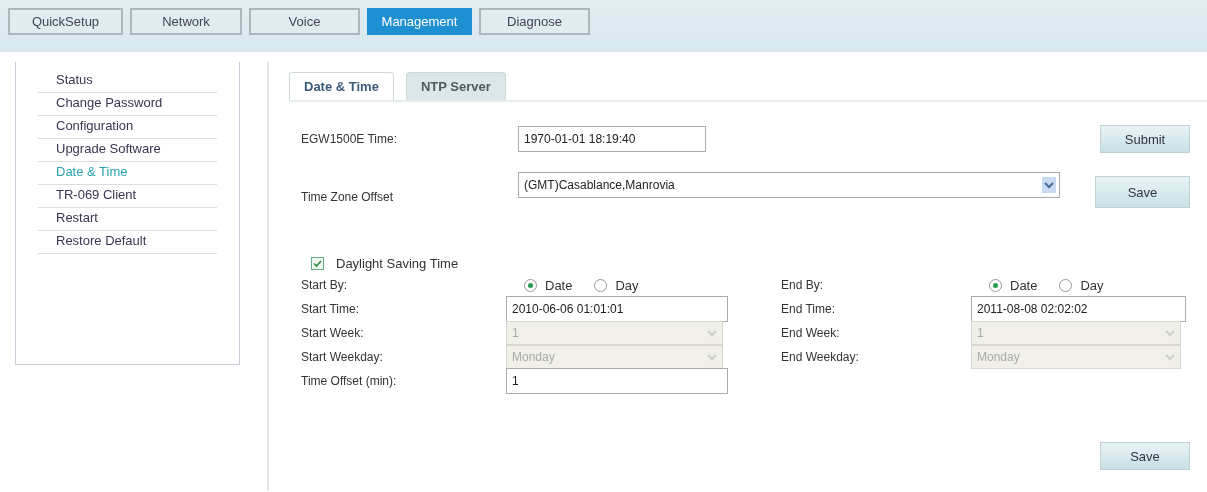 This screenshot has width=1207, height=492. Describe the element at coordinates (127, 196) in the screenshot. I see `sidebar-item: TR-069 Client` at that location.